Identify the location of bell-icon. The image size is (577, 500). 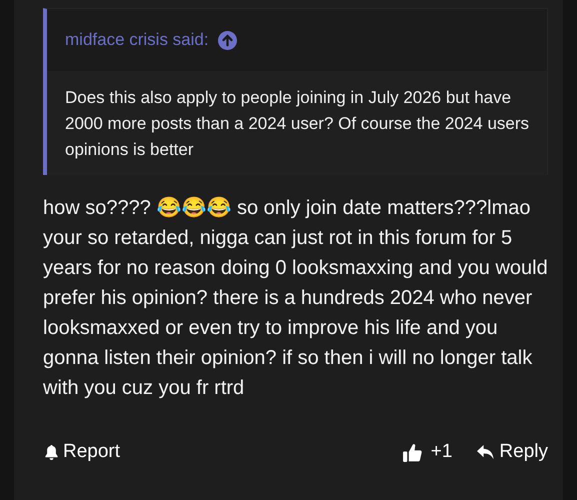
(51, 452).